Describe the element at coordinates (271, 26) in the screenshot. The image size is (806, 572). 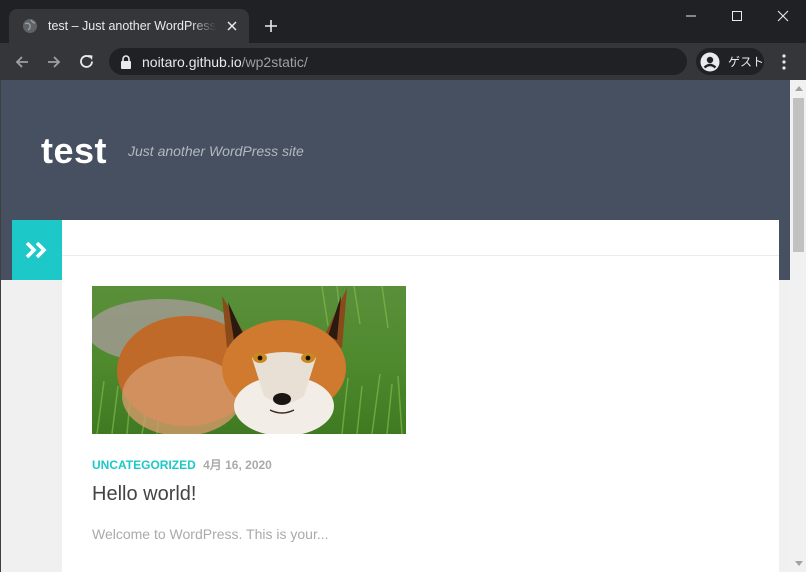
I see `new-tab-icon` at that location.